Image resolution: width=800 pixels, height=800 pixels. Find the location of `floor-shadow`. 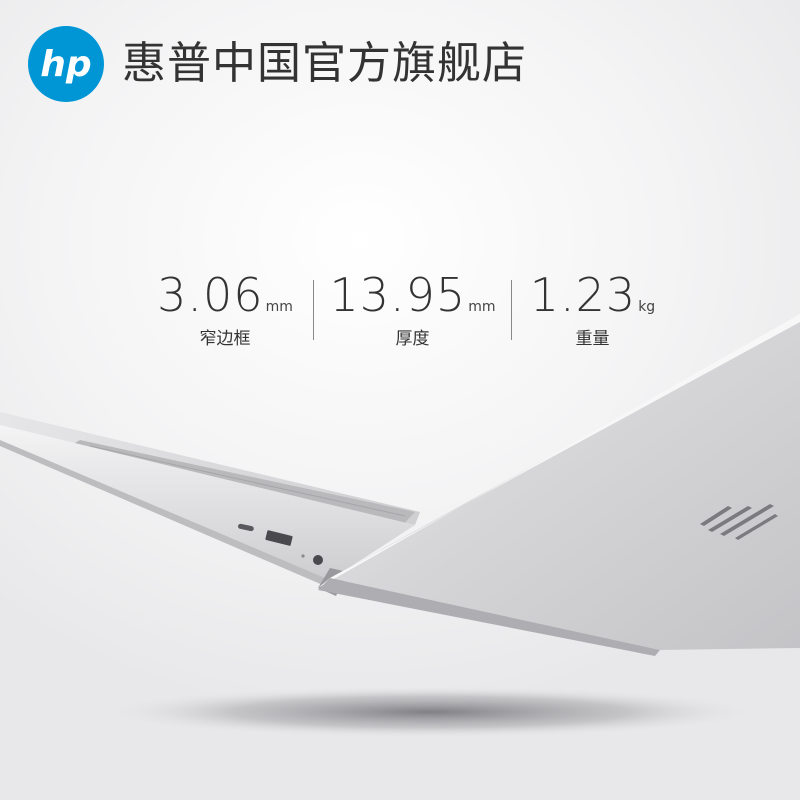

floor-shadow is located at coordinates (430, 712).